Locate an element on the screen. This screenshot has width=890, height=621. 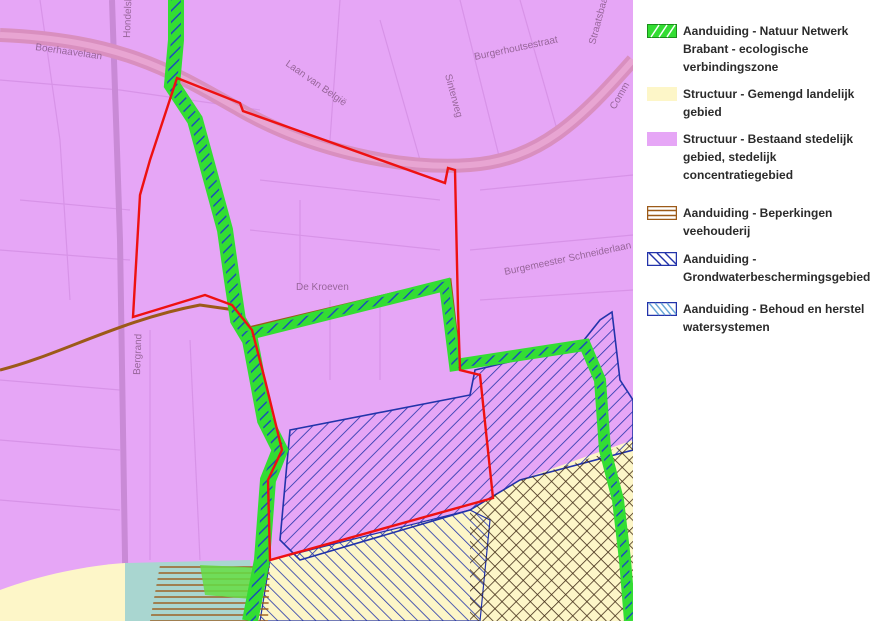
road-label-de-kroeven: De Kroeven is located at coordinates (322, 287).